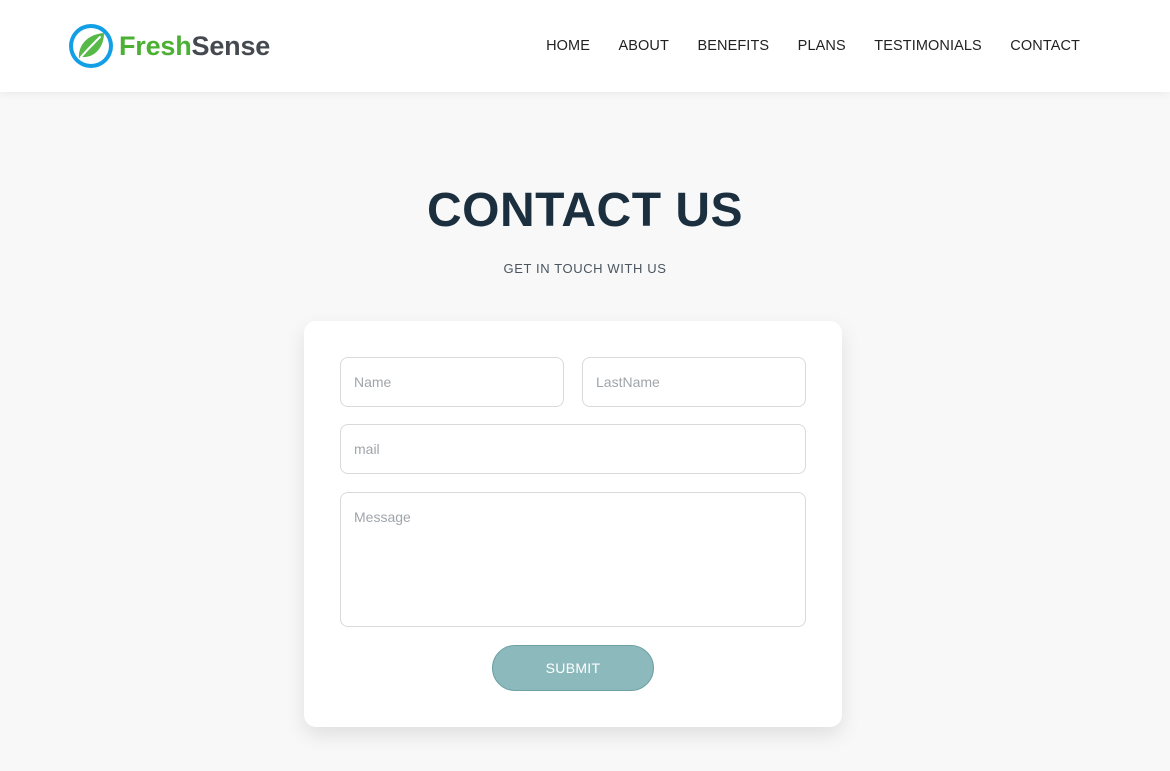  I want to click on brand-name: FreshSense, so click(194, 46).